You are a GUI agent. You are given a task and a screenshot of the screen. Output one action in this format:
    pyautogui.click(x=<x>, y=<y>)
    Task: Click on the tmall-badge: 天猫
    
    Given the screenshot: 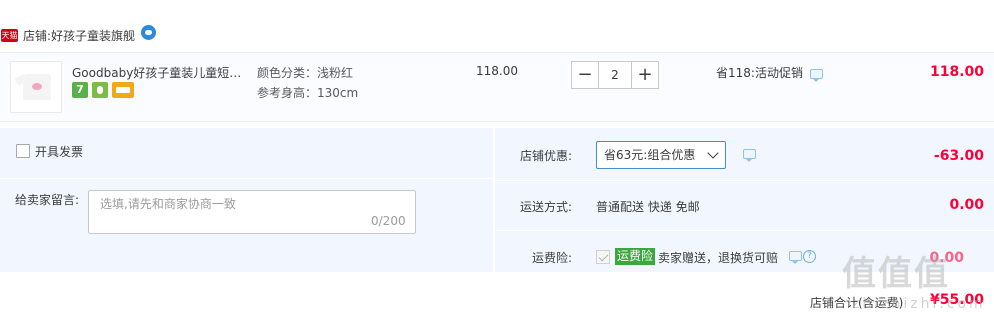 What is the action you would take?
    pyautogui.click(x=9, y=35)
    